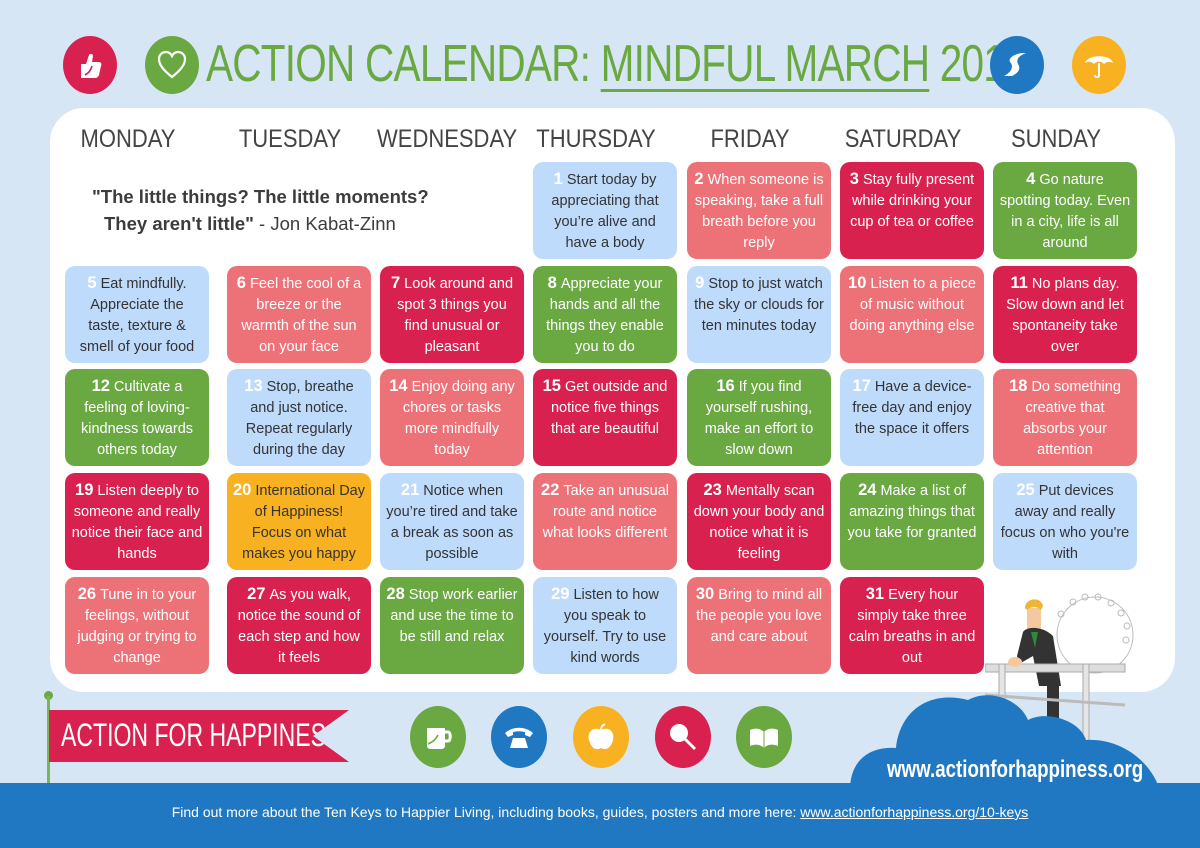 This screenshot has height=848, width=1200. I want to click on day-number: 1, so click(558, 179).